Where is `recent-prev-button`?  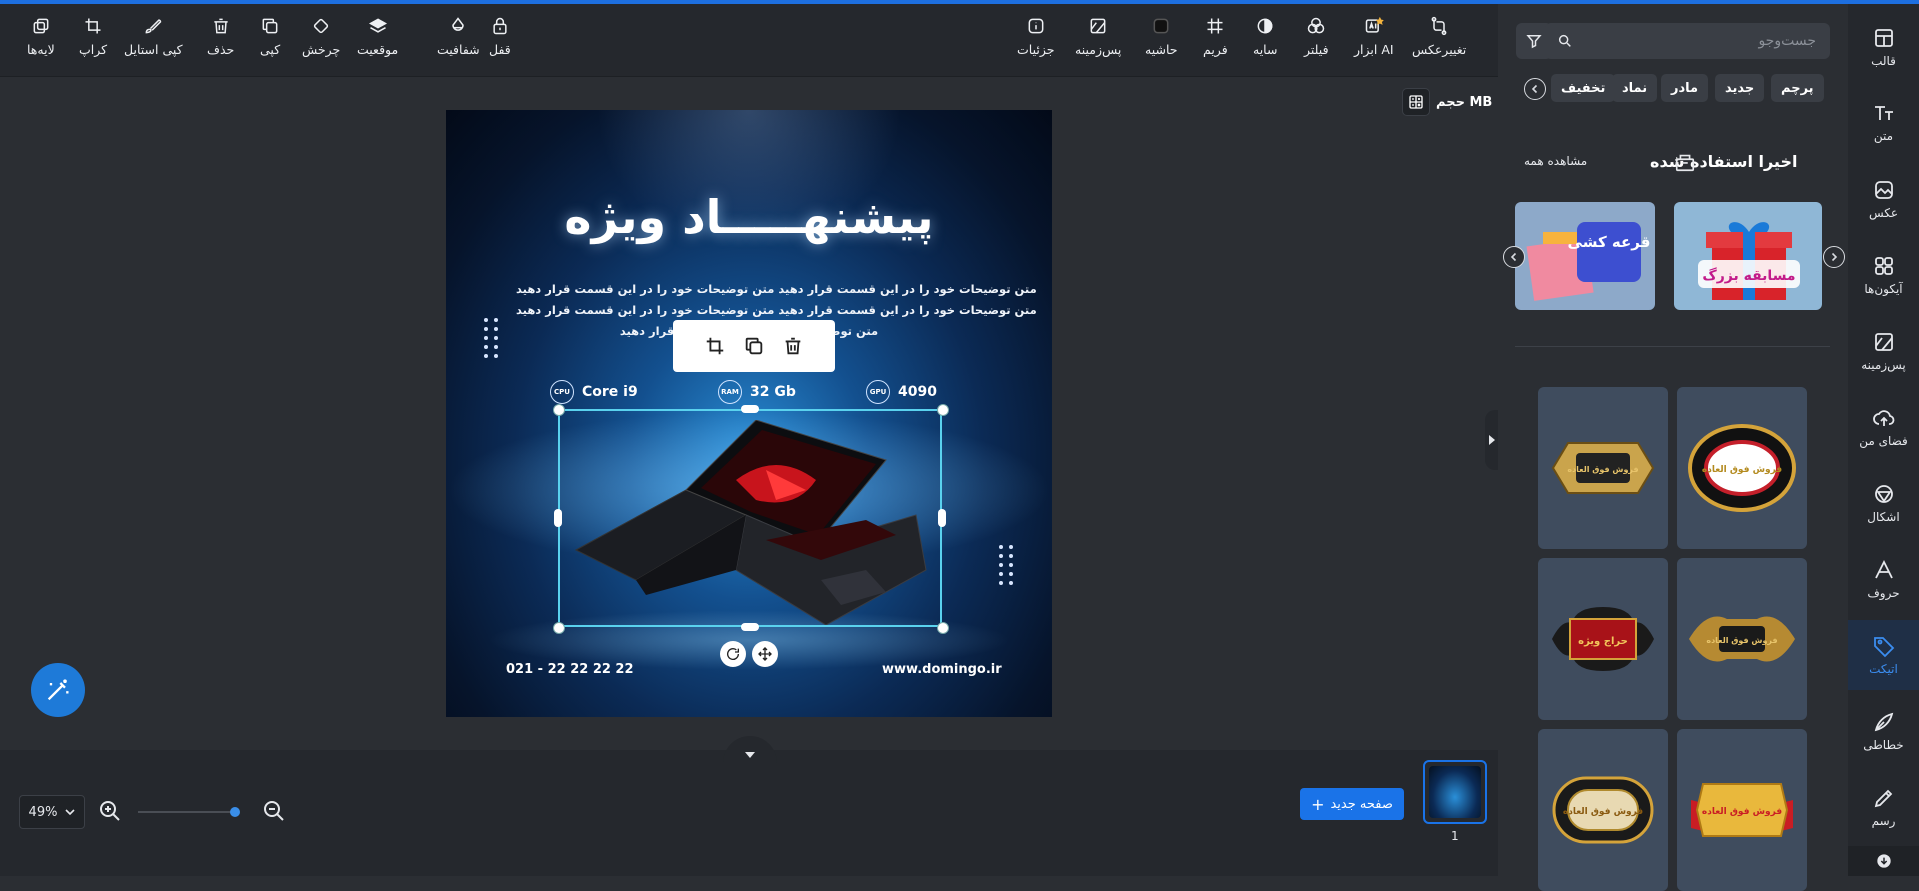
recent-prev-button is located at coordinates (1514, 257).